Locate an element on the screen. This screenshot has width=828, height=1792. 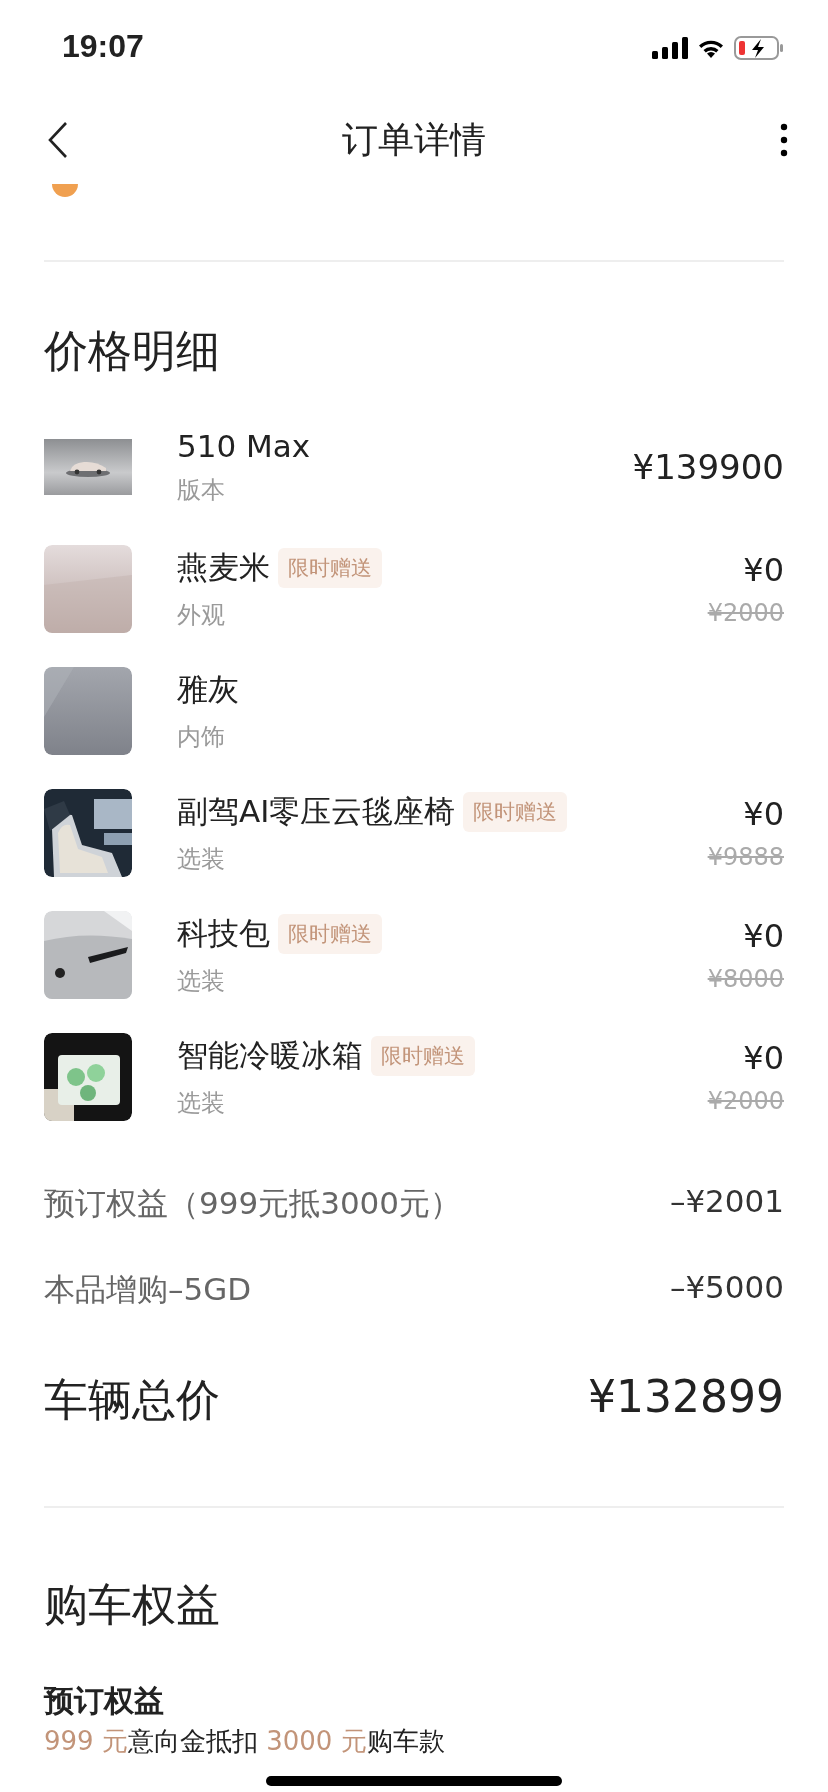
page-title: 订单详情 is located at coordinates (414, 139).